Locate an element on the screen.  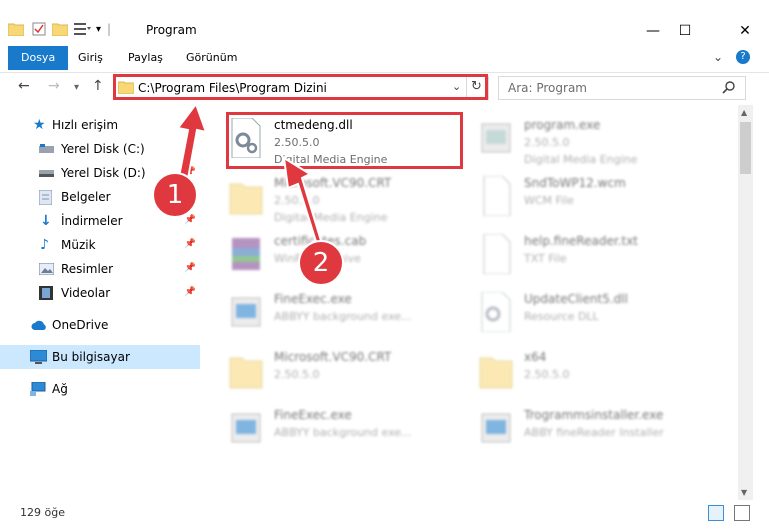
annotation-arrows is located at coordinates (250, 175).